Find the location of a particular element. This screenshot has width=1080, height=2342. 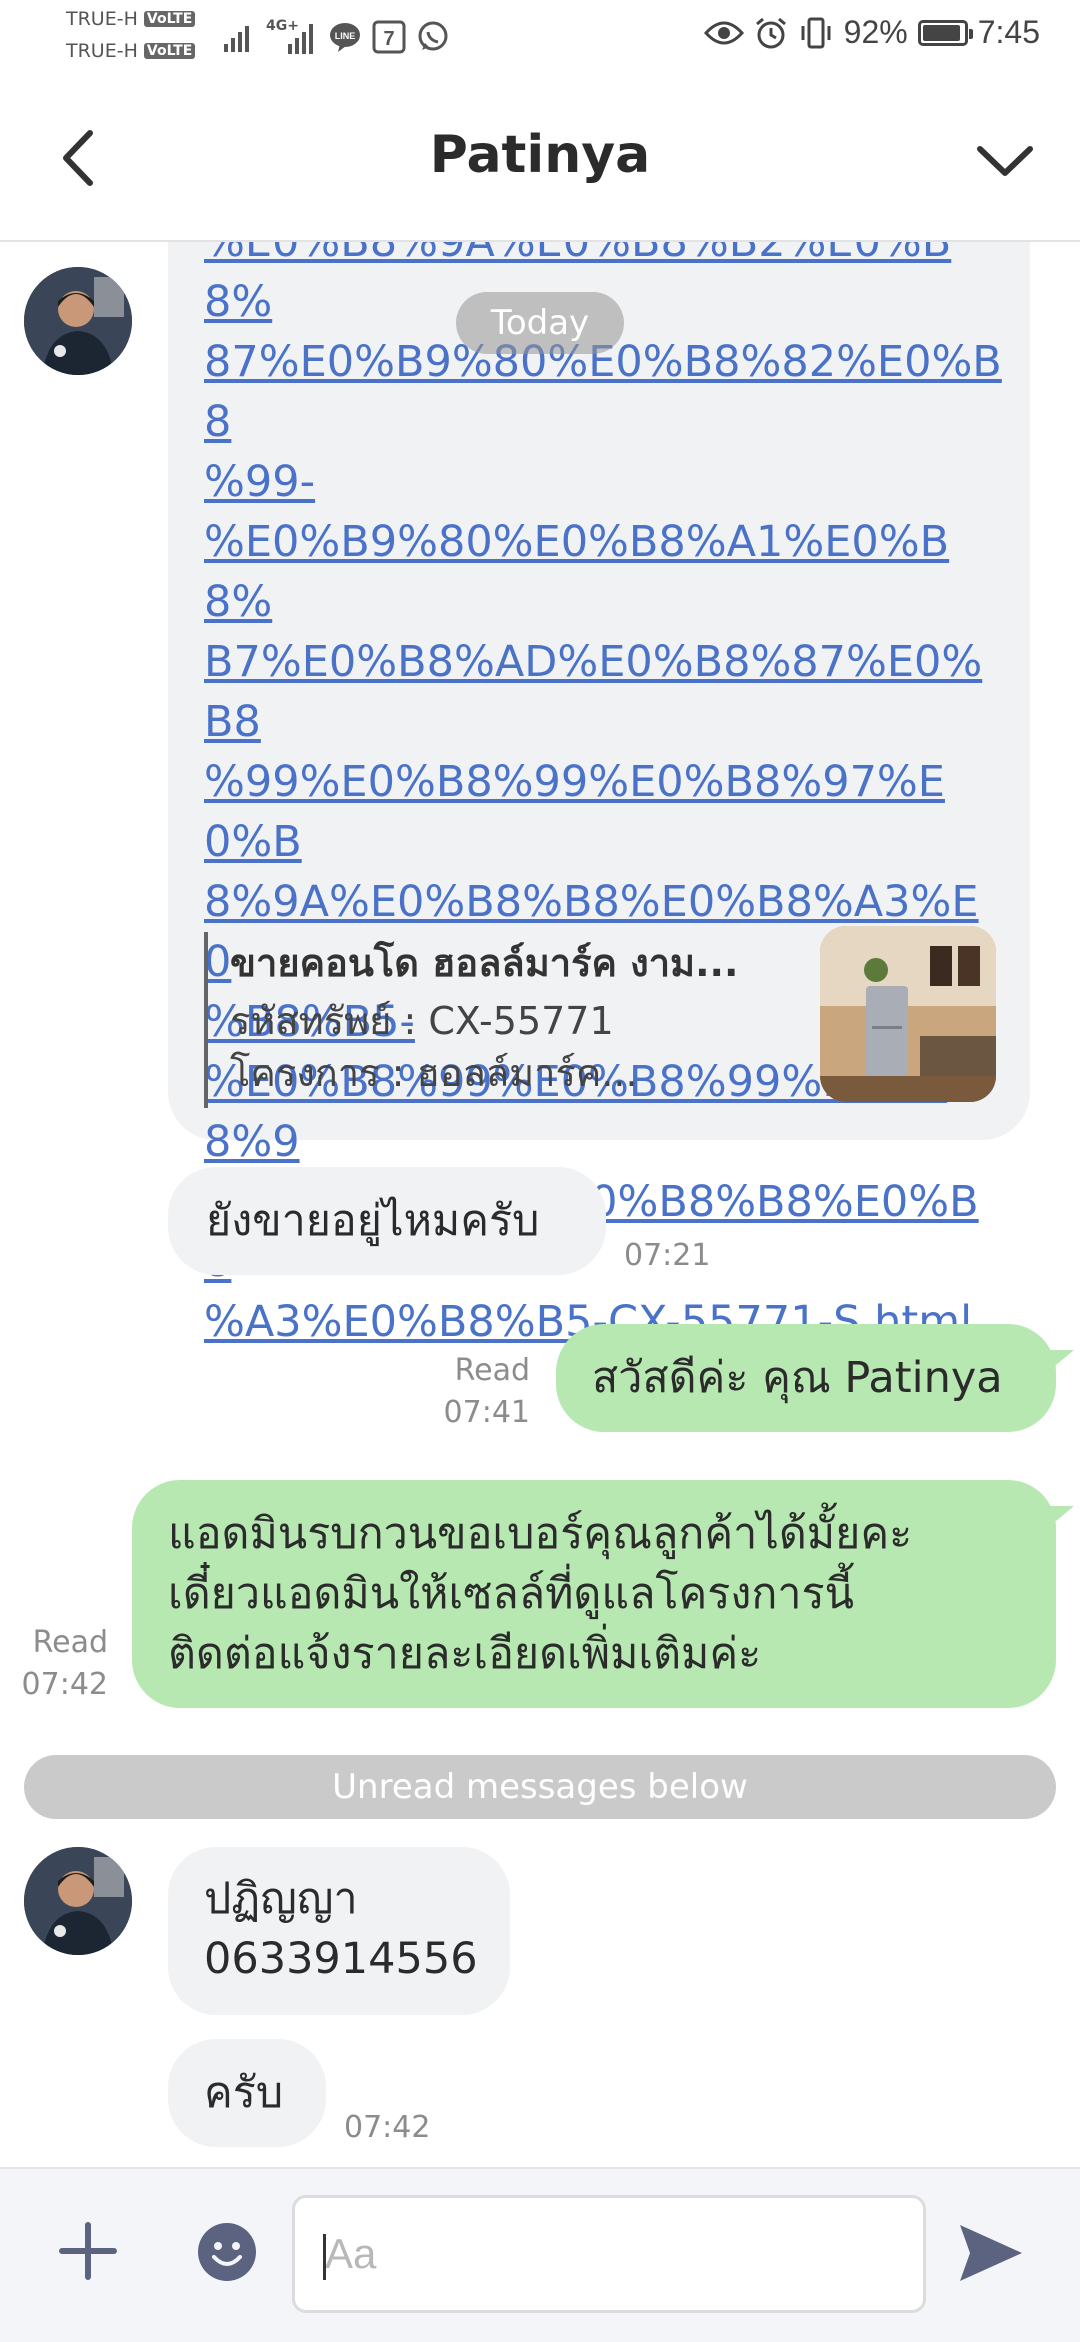

message-bubble-incoming: ยังขายอยู่ไหมครับ is located at coordinates (387, 1221).